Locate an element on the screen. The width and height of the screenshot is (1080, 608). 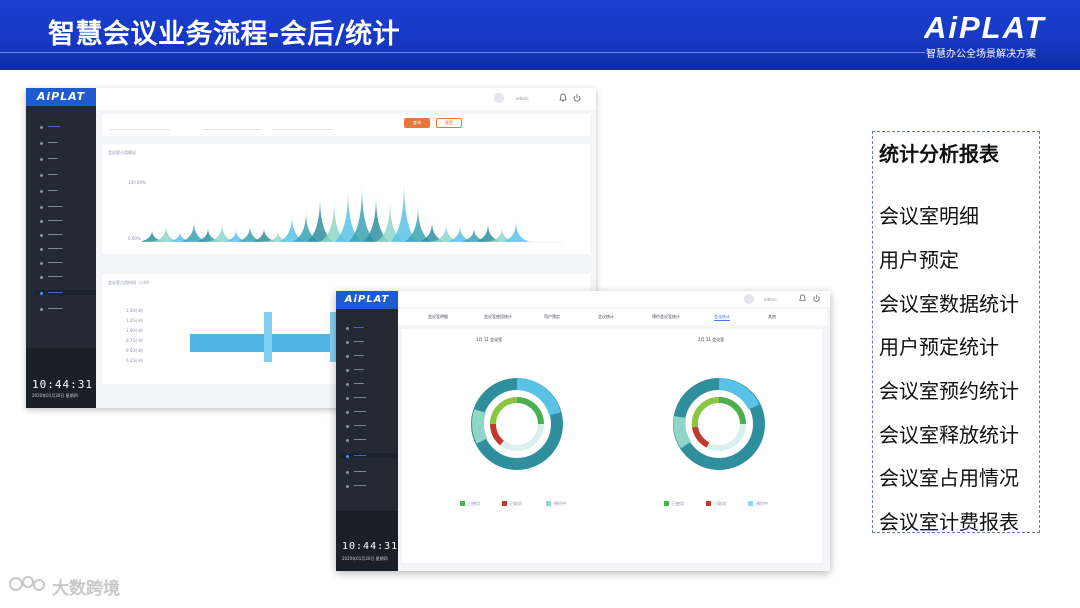
aiplat-logo: AiPLAT is located at coordinates (985, 27).